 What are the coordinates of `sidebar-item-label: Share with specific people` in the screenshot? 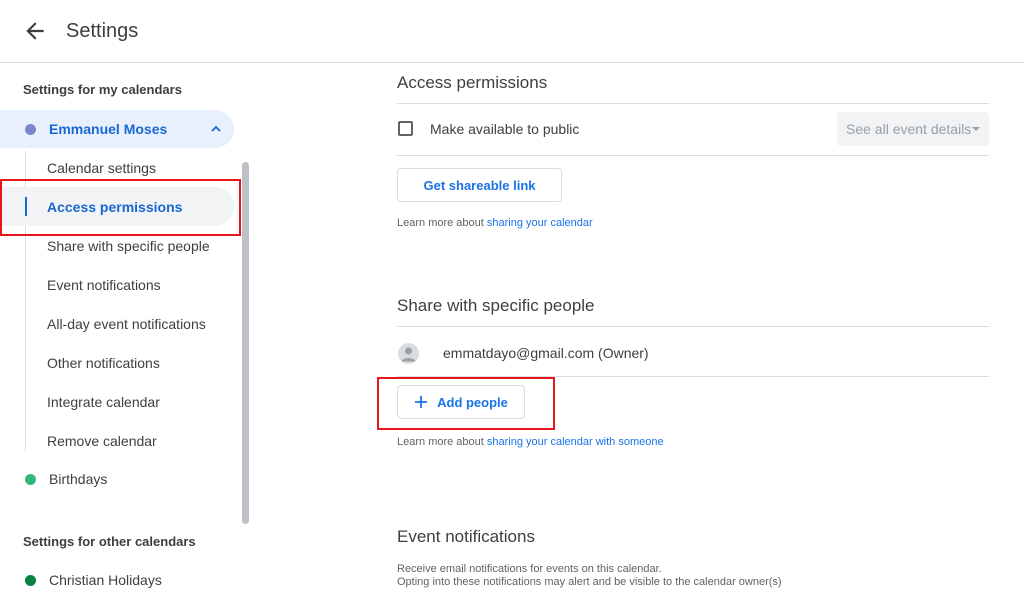 It's located at (128, 245).